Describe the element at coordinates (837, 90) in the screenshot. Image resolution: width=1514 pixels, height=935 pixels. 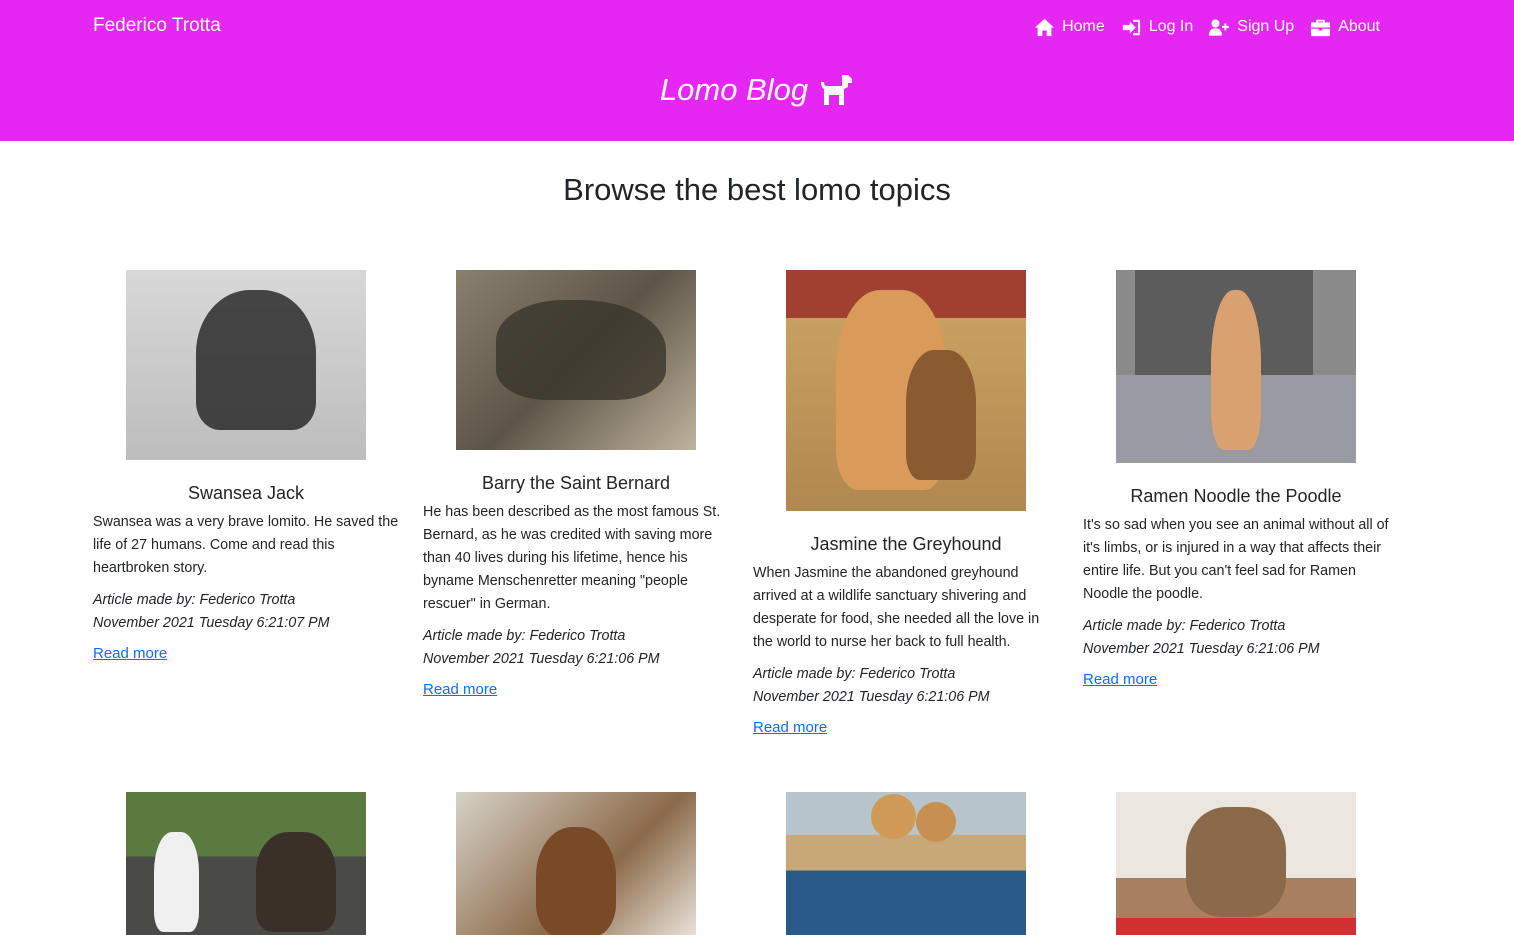
I see `dog-icon` at that location.